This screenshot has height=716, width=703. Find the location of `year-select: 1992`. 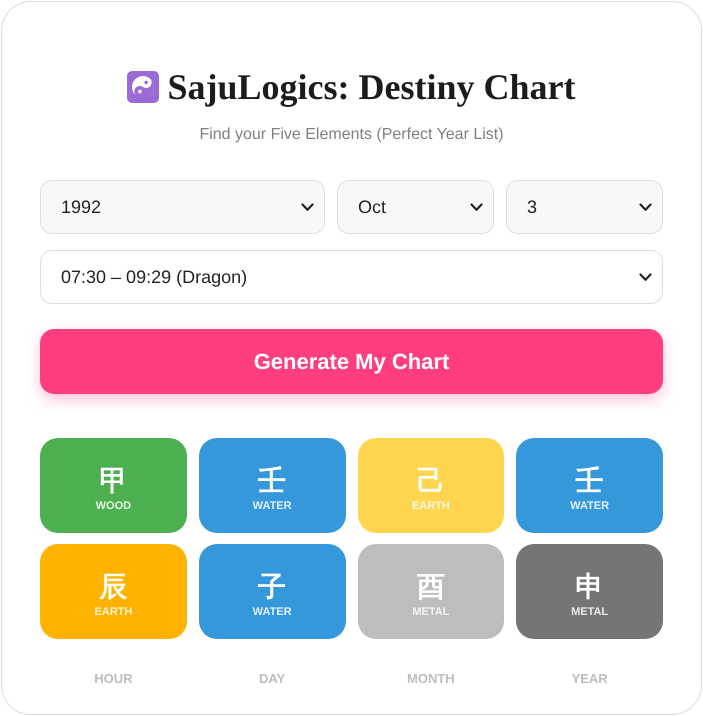

year-select: 1992 is located at coordinates (182, 207).